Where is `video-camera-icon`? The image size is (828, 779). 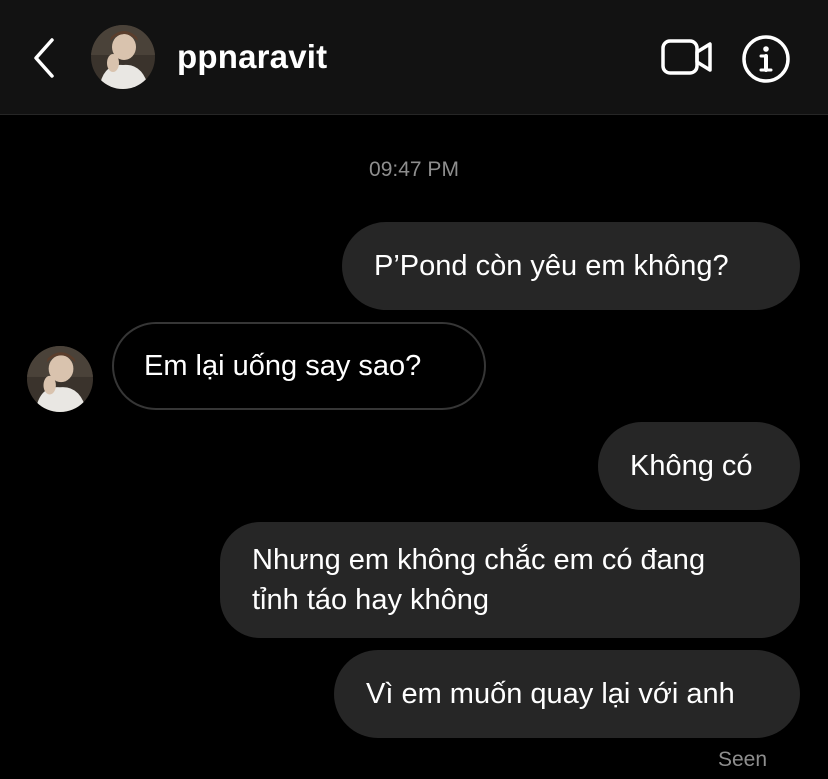 video-camera-icon is located at coordinates (686, 57).